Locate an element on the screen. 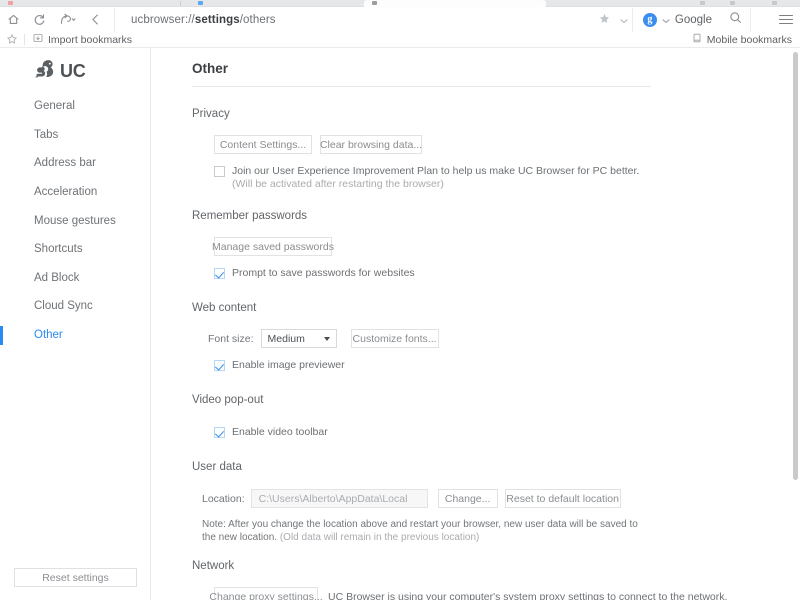  url-suffix: /others is located at coordinates (257, 19).